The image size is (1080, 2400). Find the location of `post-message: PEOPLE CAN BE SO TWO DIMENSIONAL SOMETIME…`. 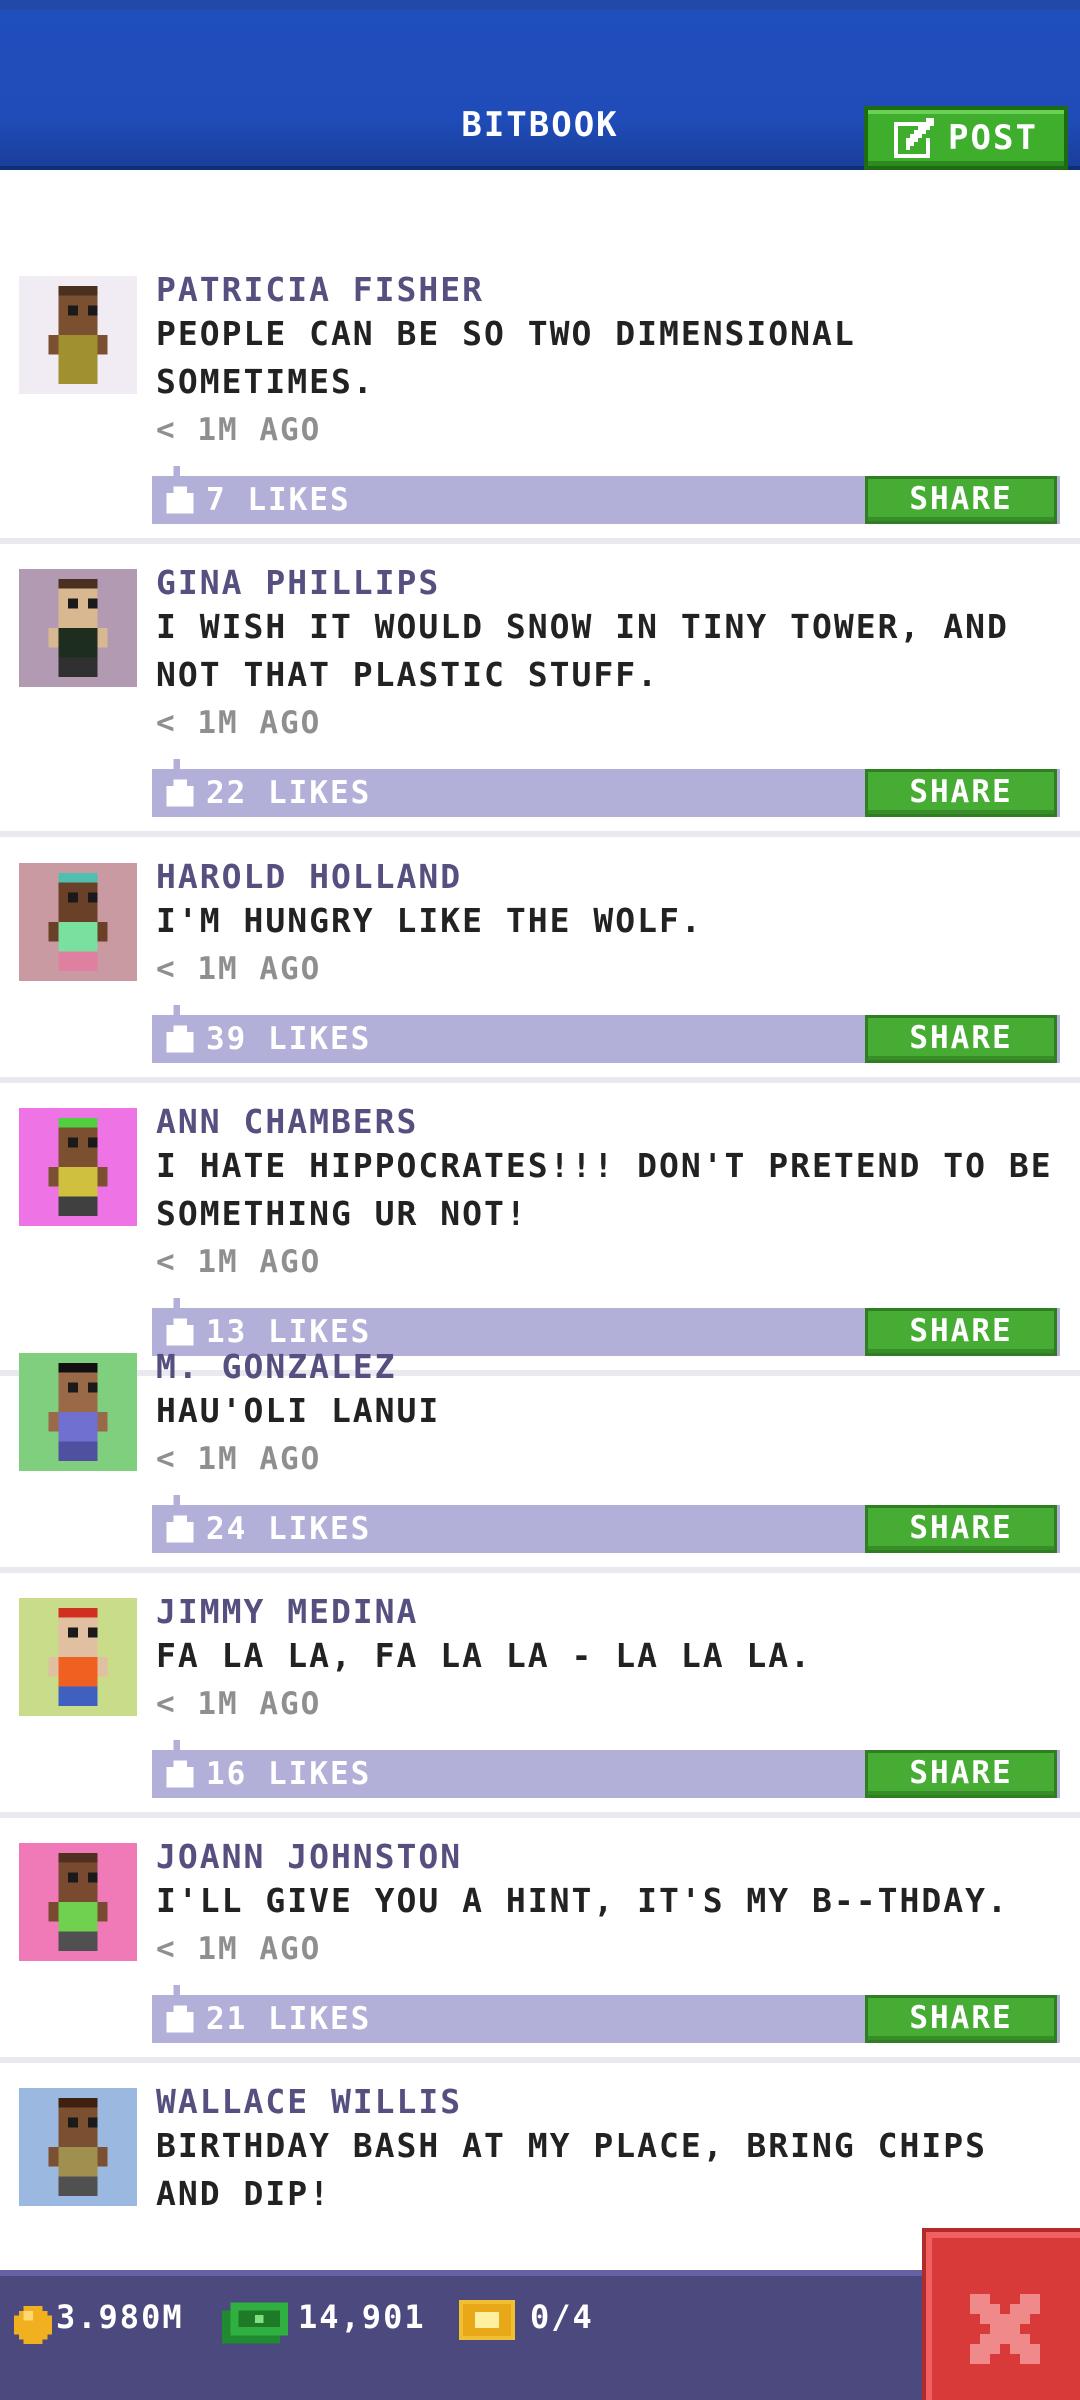

post-message: PEOPLE CAN BE SO TWO DIMENSIONAL SOMETIME… is located at coordinates (606, 358).